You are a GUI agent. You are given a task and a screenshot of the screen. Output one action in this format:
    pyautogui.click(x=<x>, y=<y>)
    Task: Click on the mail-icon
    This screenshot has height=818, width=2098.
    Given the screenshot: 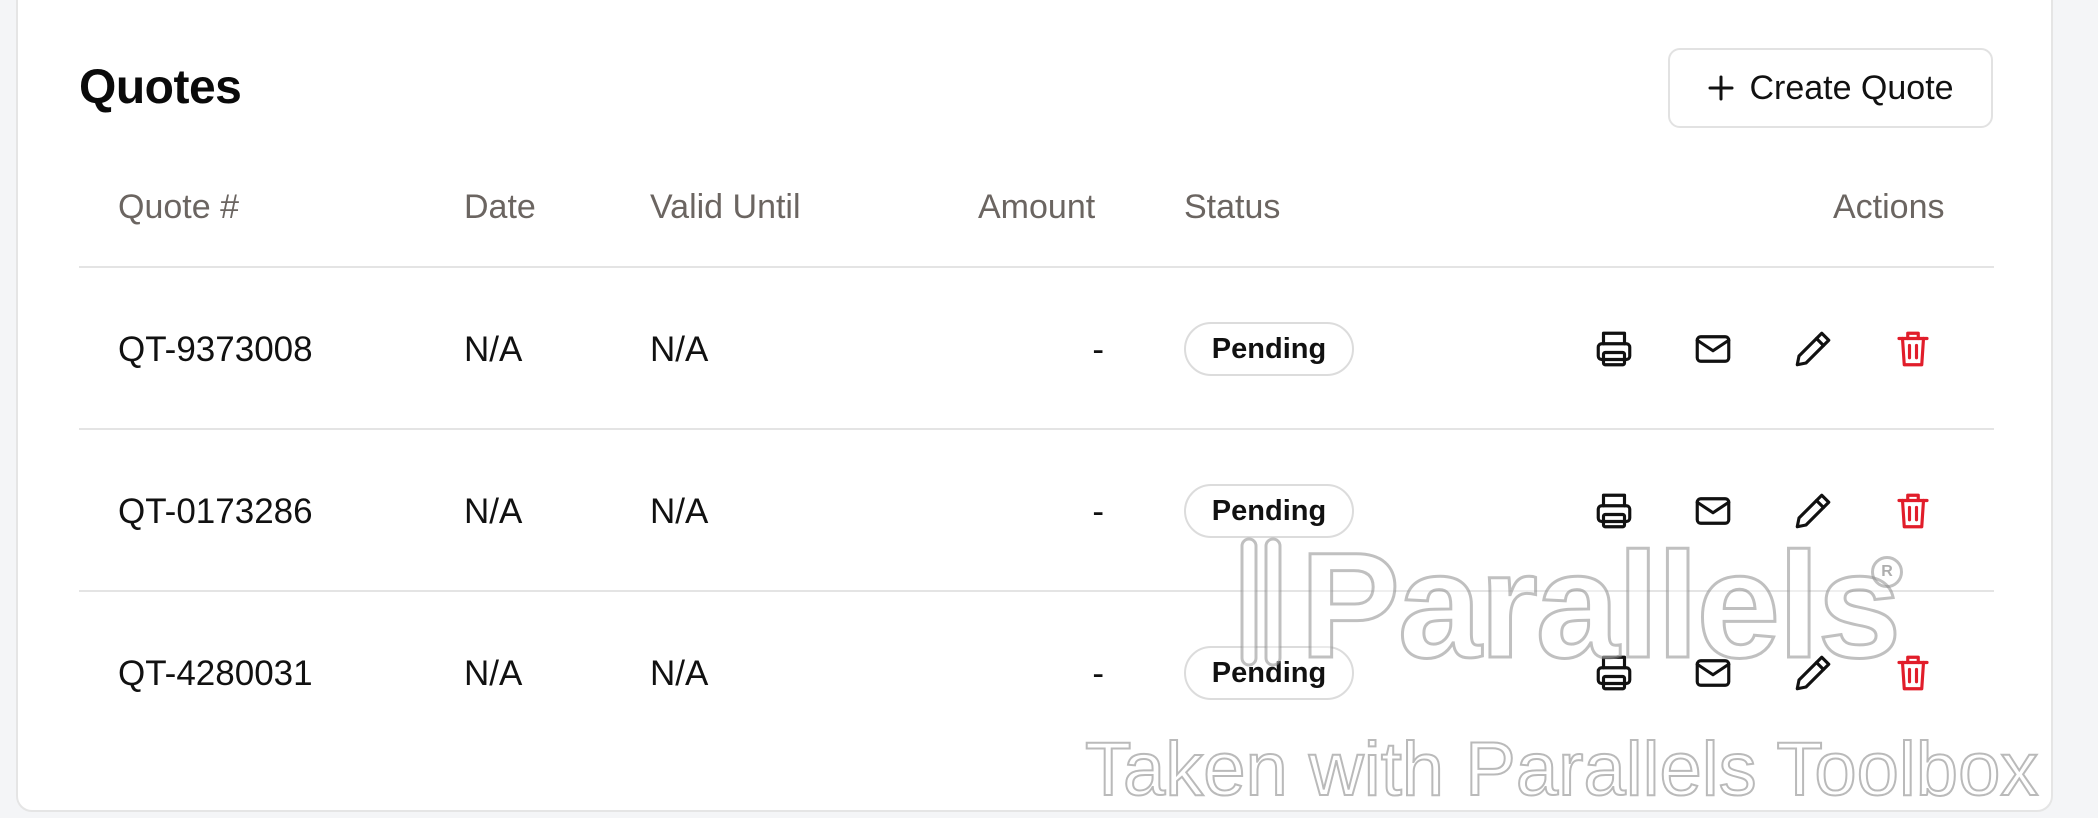 What is the action you would take?
    pyautogui.click(x=1713, y=349)
    